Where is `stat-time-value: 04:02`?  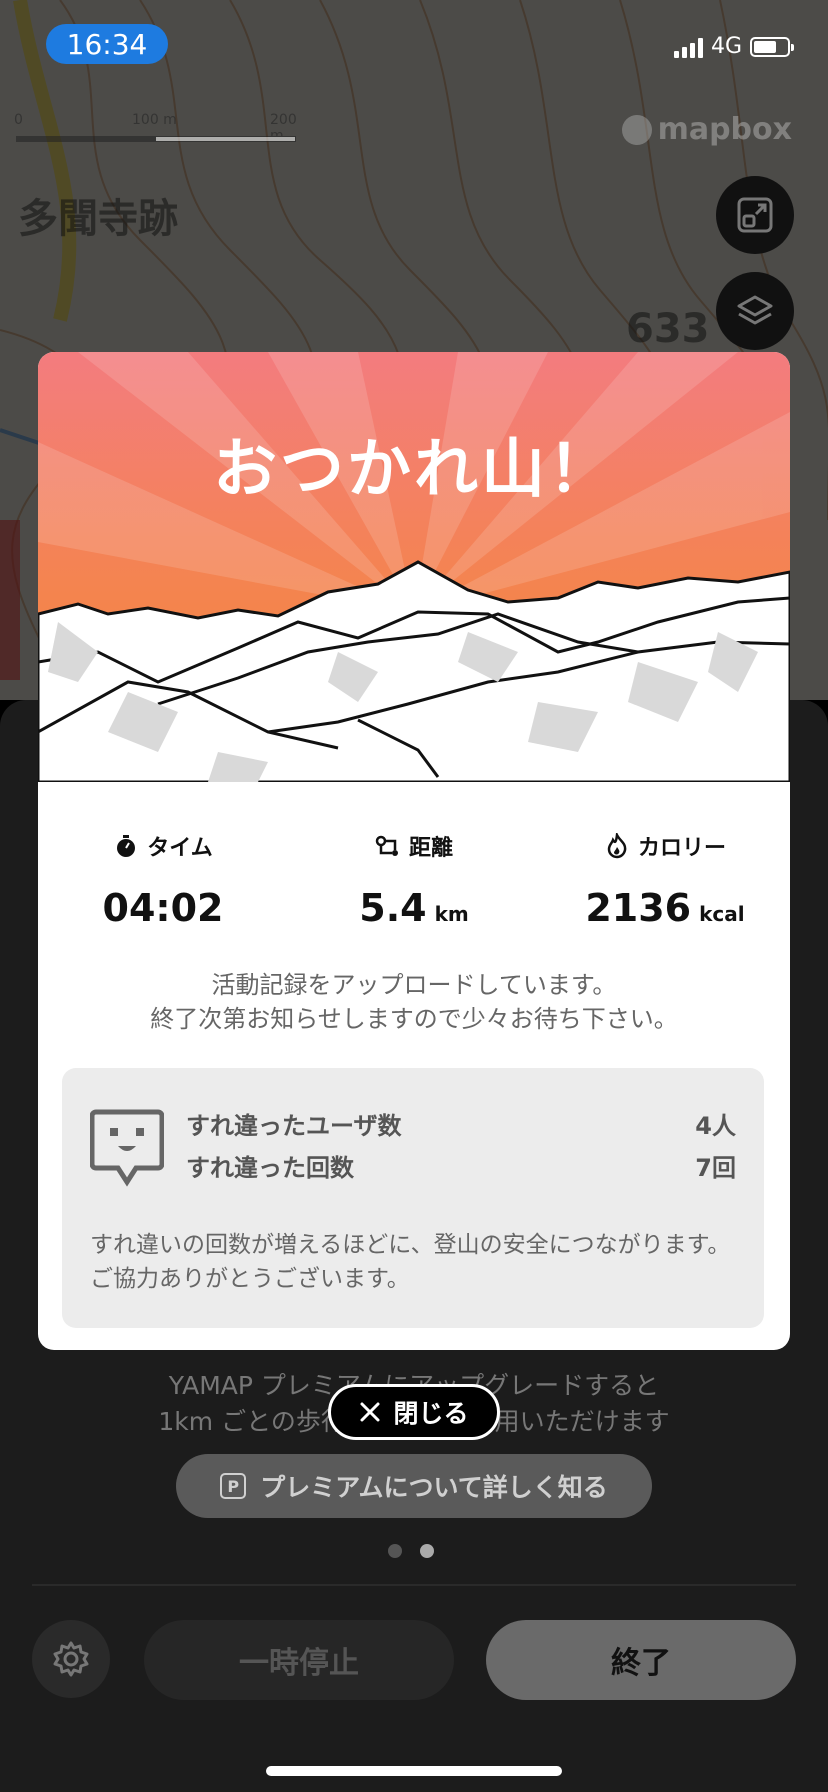 stat-time-value: 04:02 is located at coordinates (163, 908).